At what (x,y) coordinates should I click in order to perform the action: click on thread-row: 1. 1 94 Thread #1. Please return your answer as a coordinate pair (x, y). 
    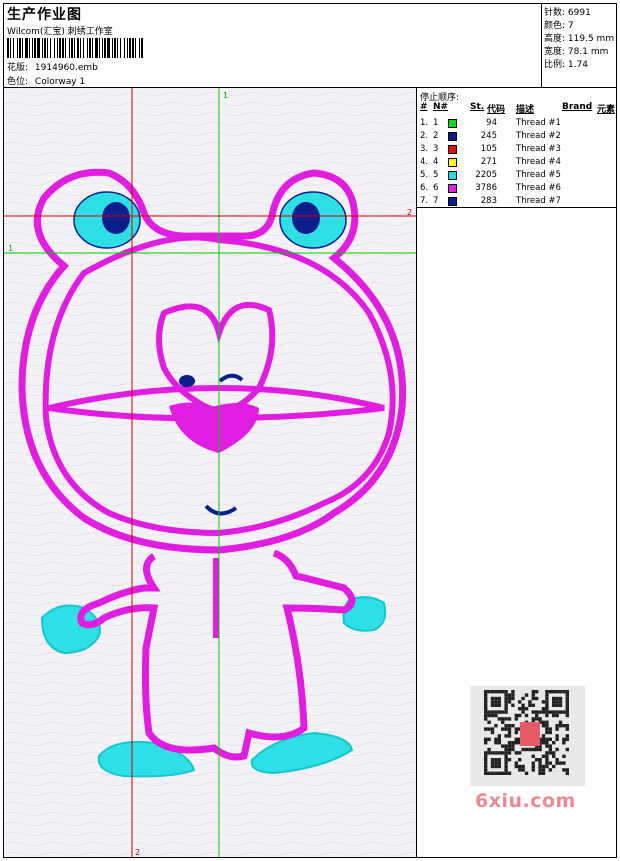
    Looking at the image, I should click on (516, 124).